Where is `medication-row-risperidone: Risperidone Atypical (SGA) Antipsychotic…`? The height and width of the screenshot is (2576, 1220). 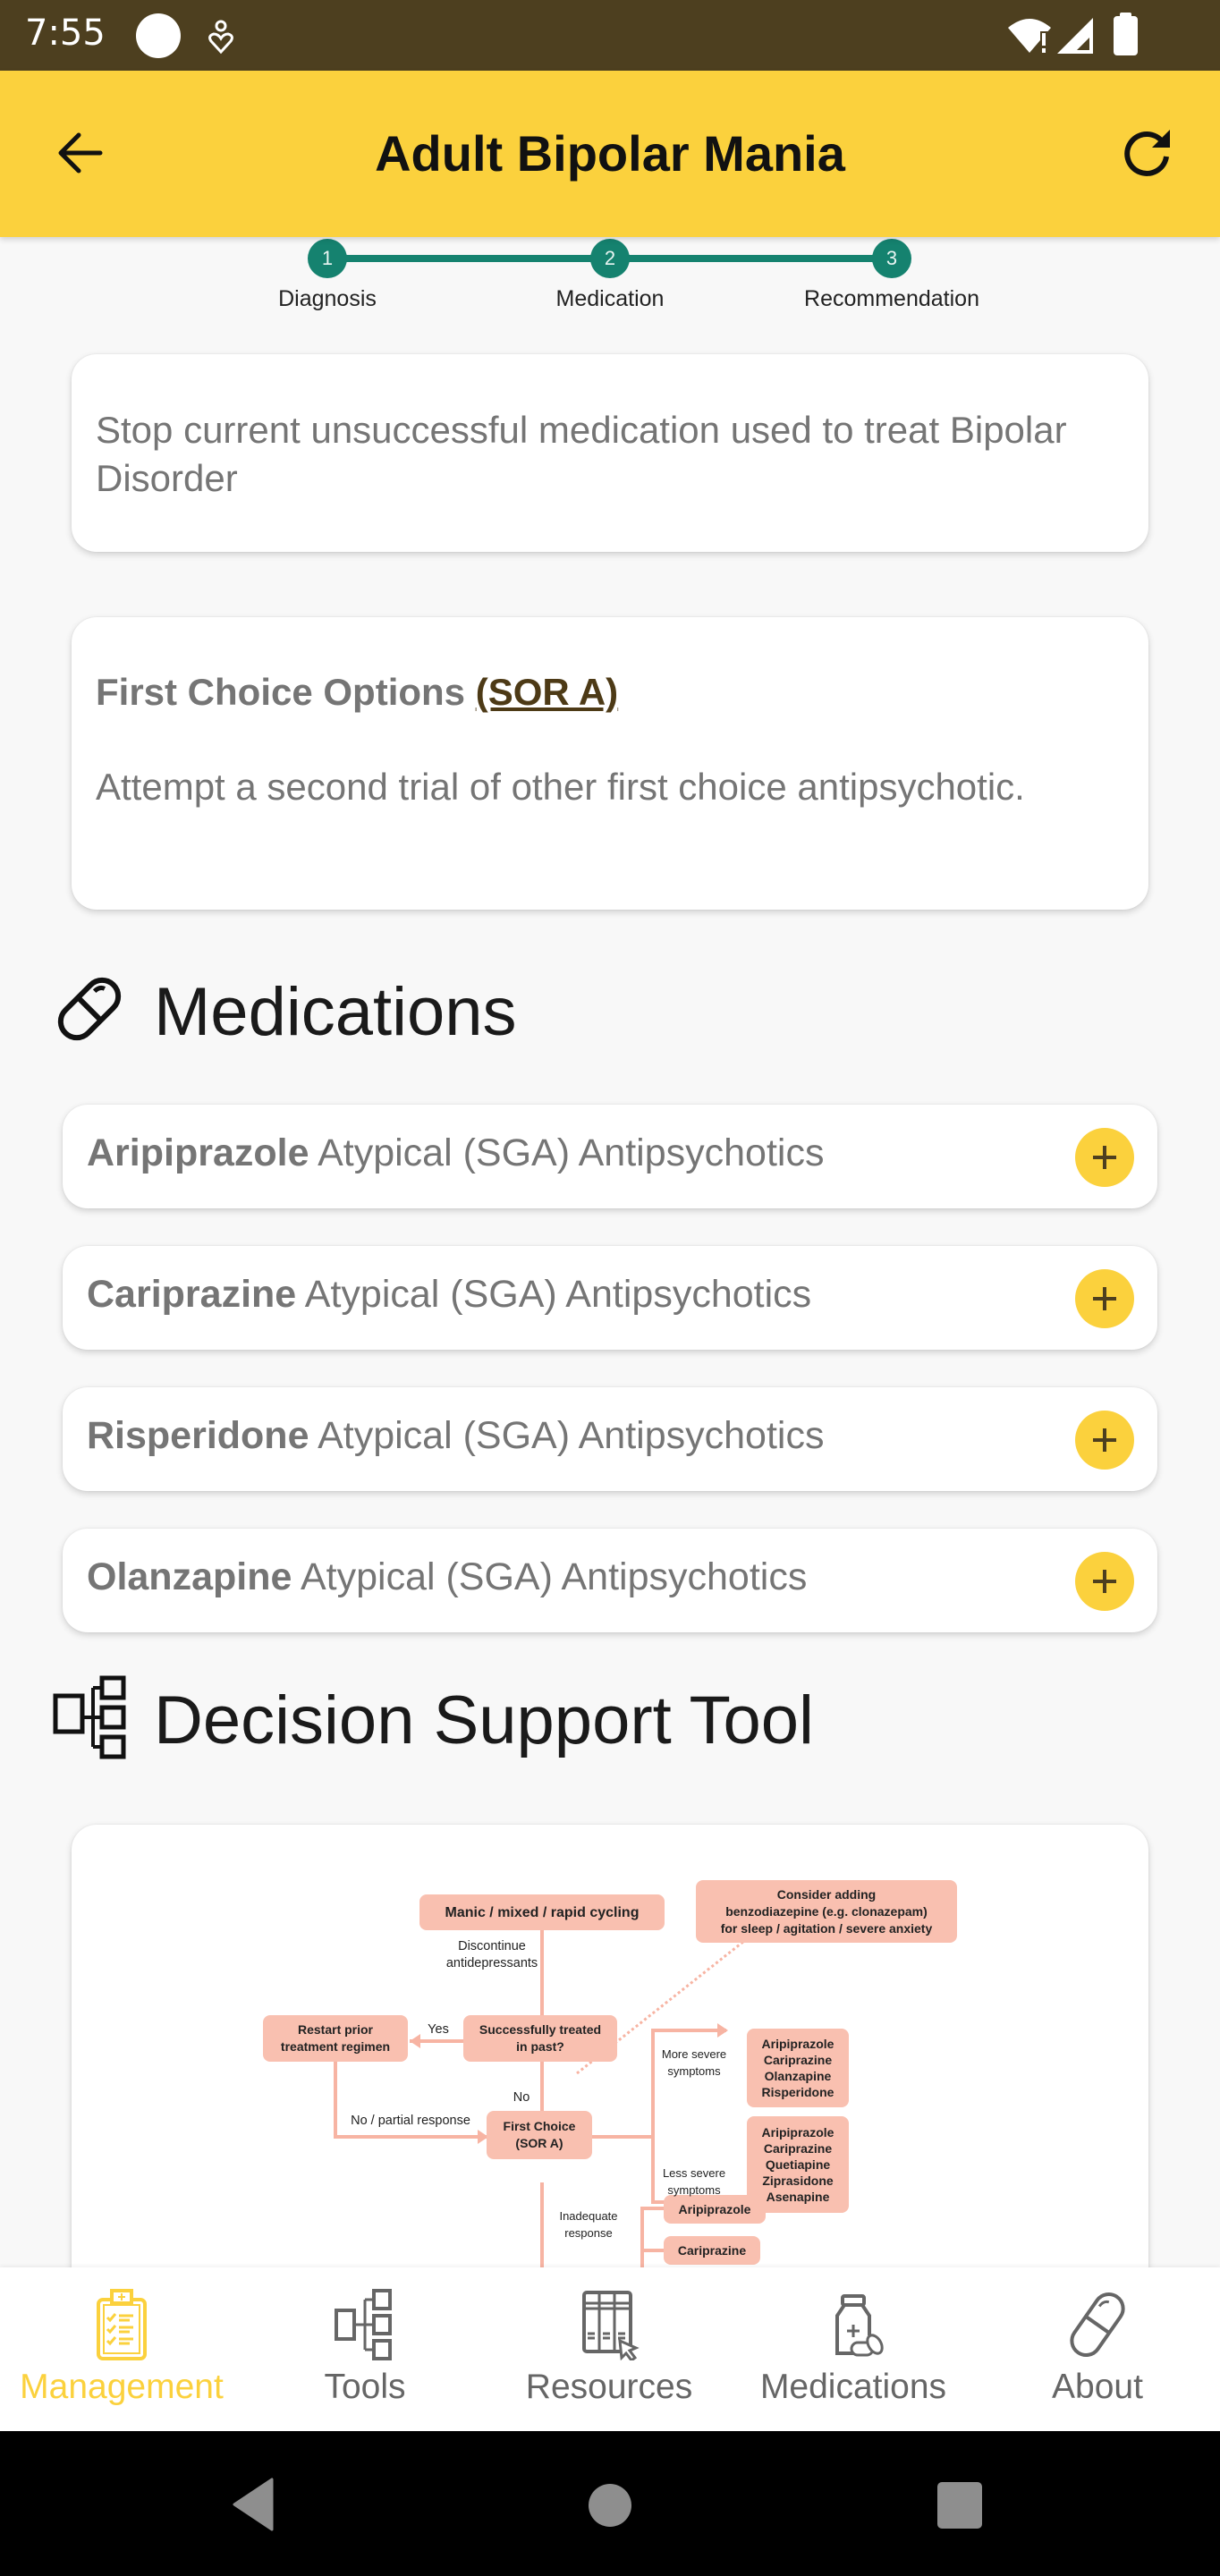
medication-row-risperidone: Risperidone Atypical (SGA) Antipsychotic… is located at coordinates (610, 1439).